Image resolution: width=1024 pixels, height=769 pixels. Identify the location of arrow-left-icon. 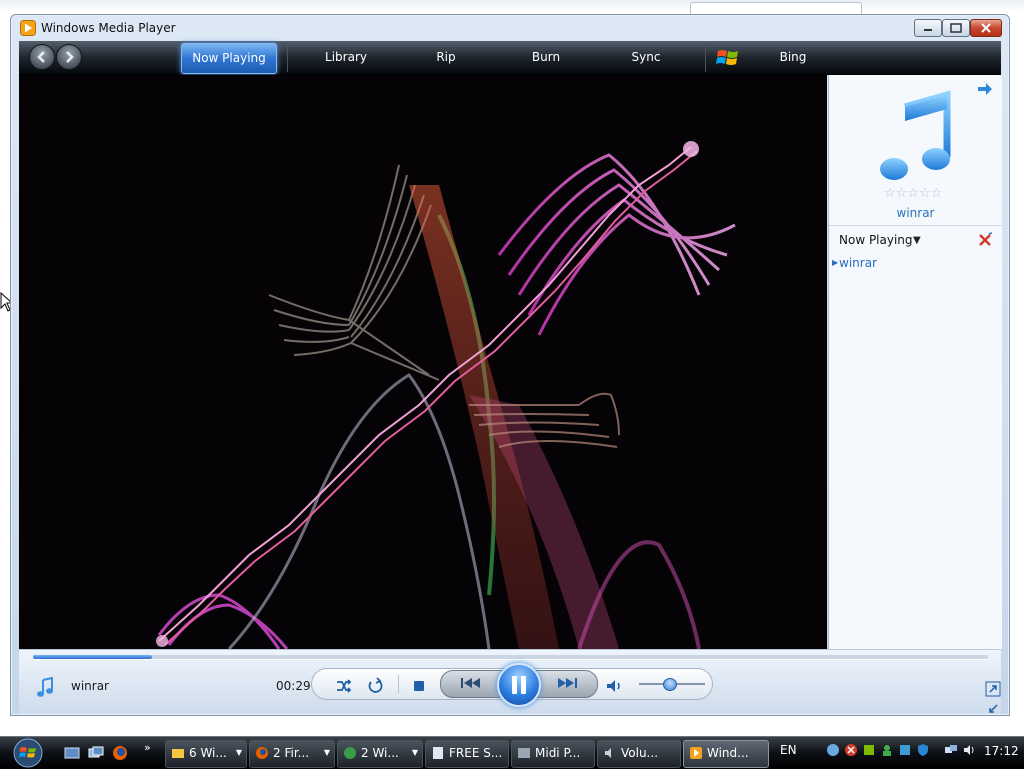
(41, 57).